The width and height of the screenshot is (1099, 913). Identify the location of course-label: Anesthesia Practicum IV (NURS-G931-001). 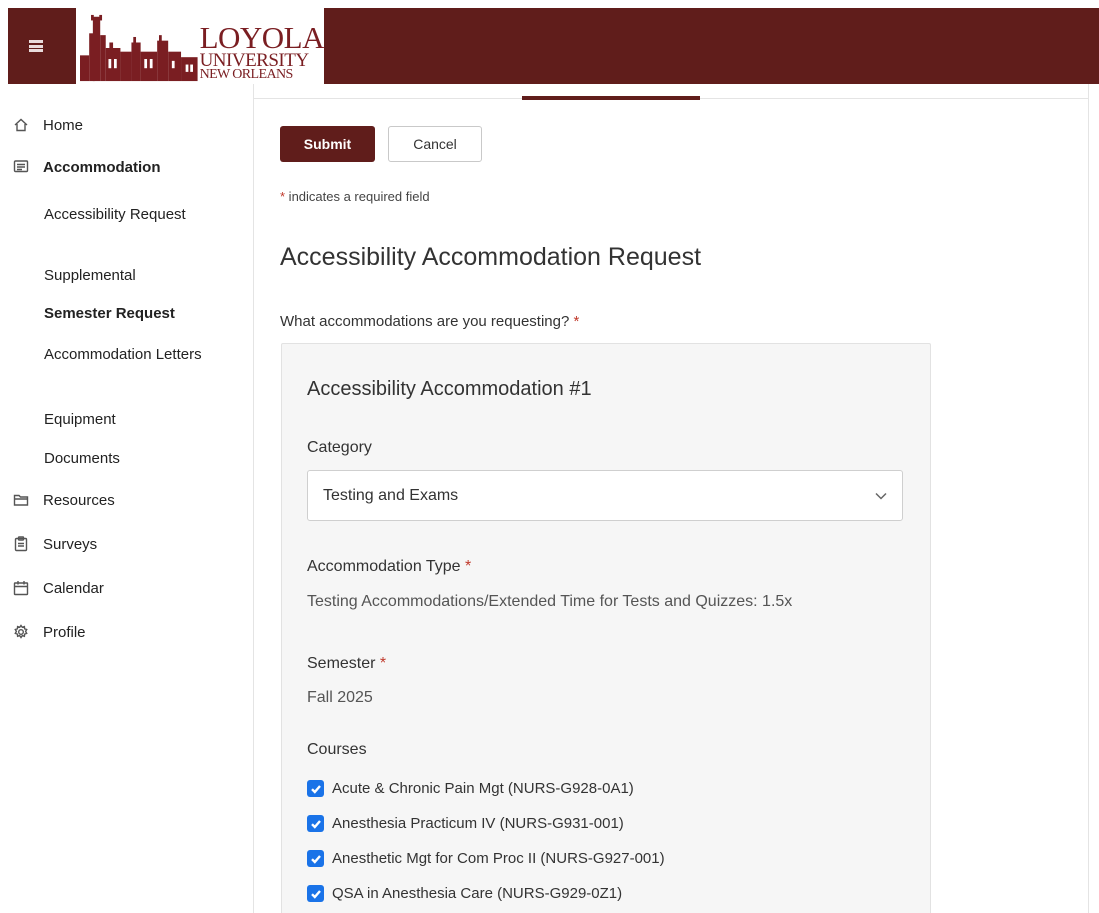
(478, 823).